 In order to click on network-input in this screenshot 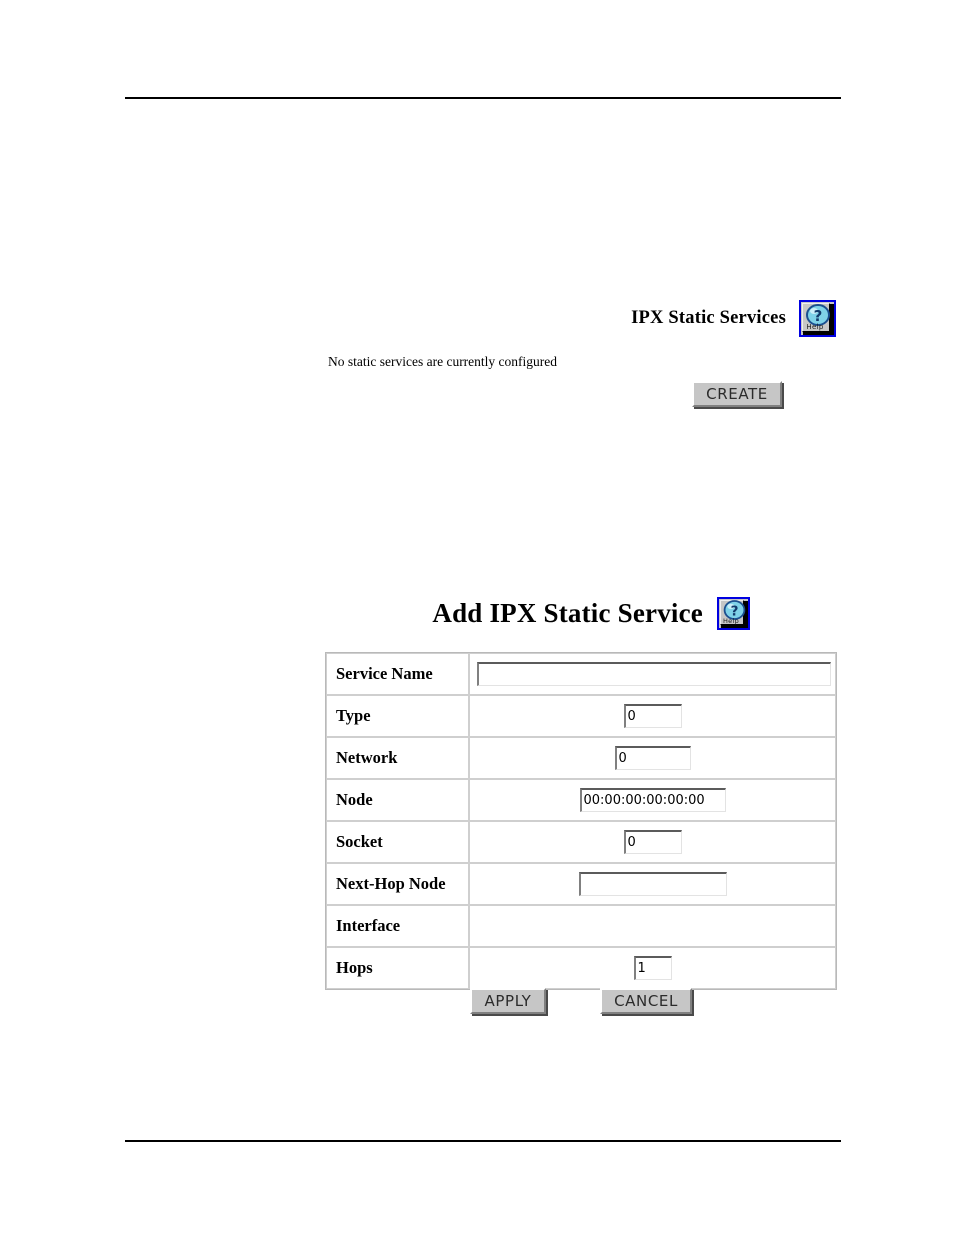, I will do `click(652, 758)`.